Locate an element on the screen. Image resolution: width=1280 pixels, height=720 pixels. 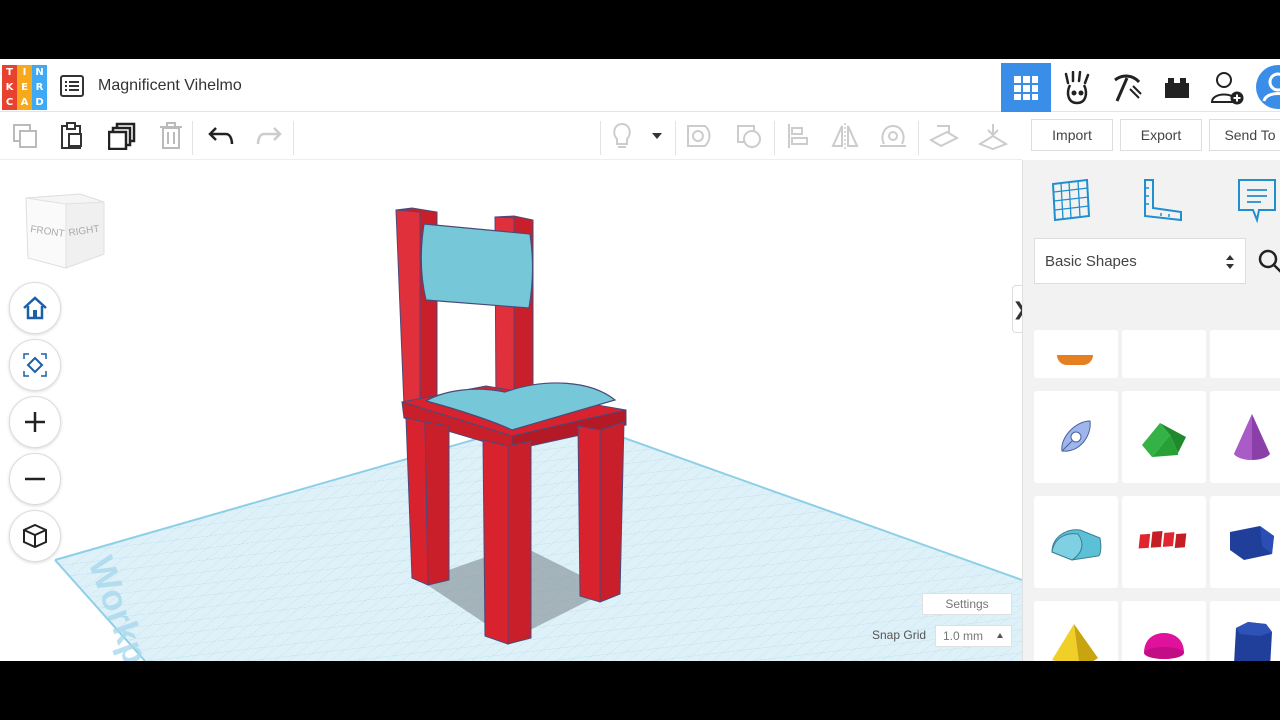
workplane-tool-button is located at coordinates (944, 136).